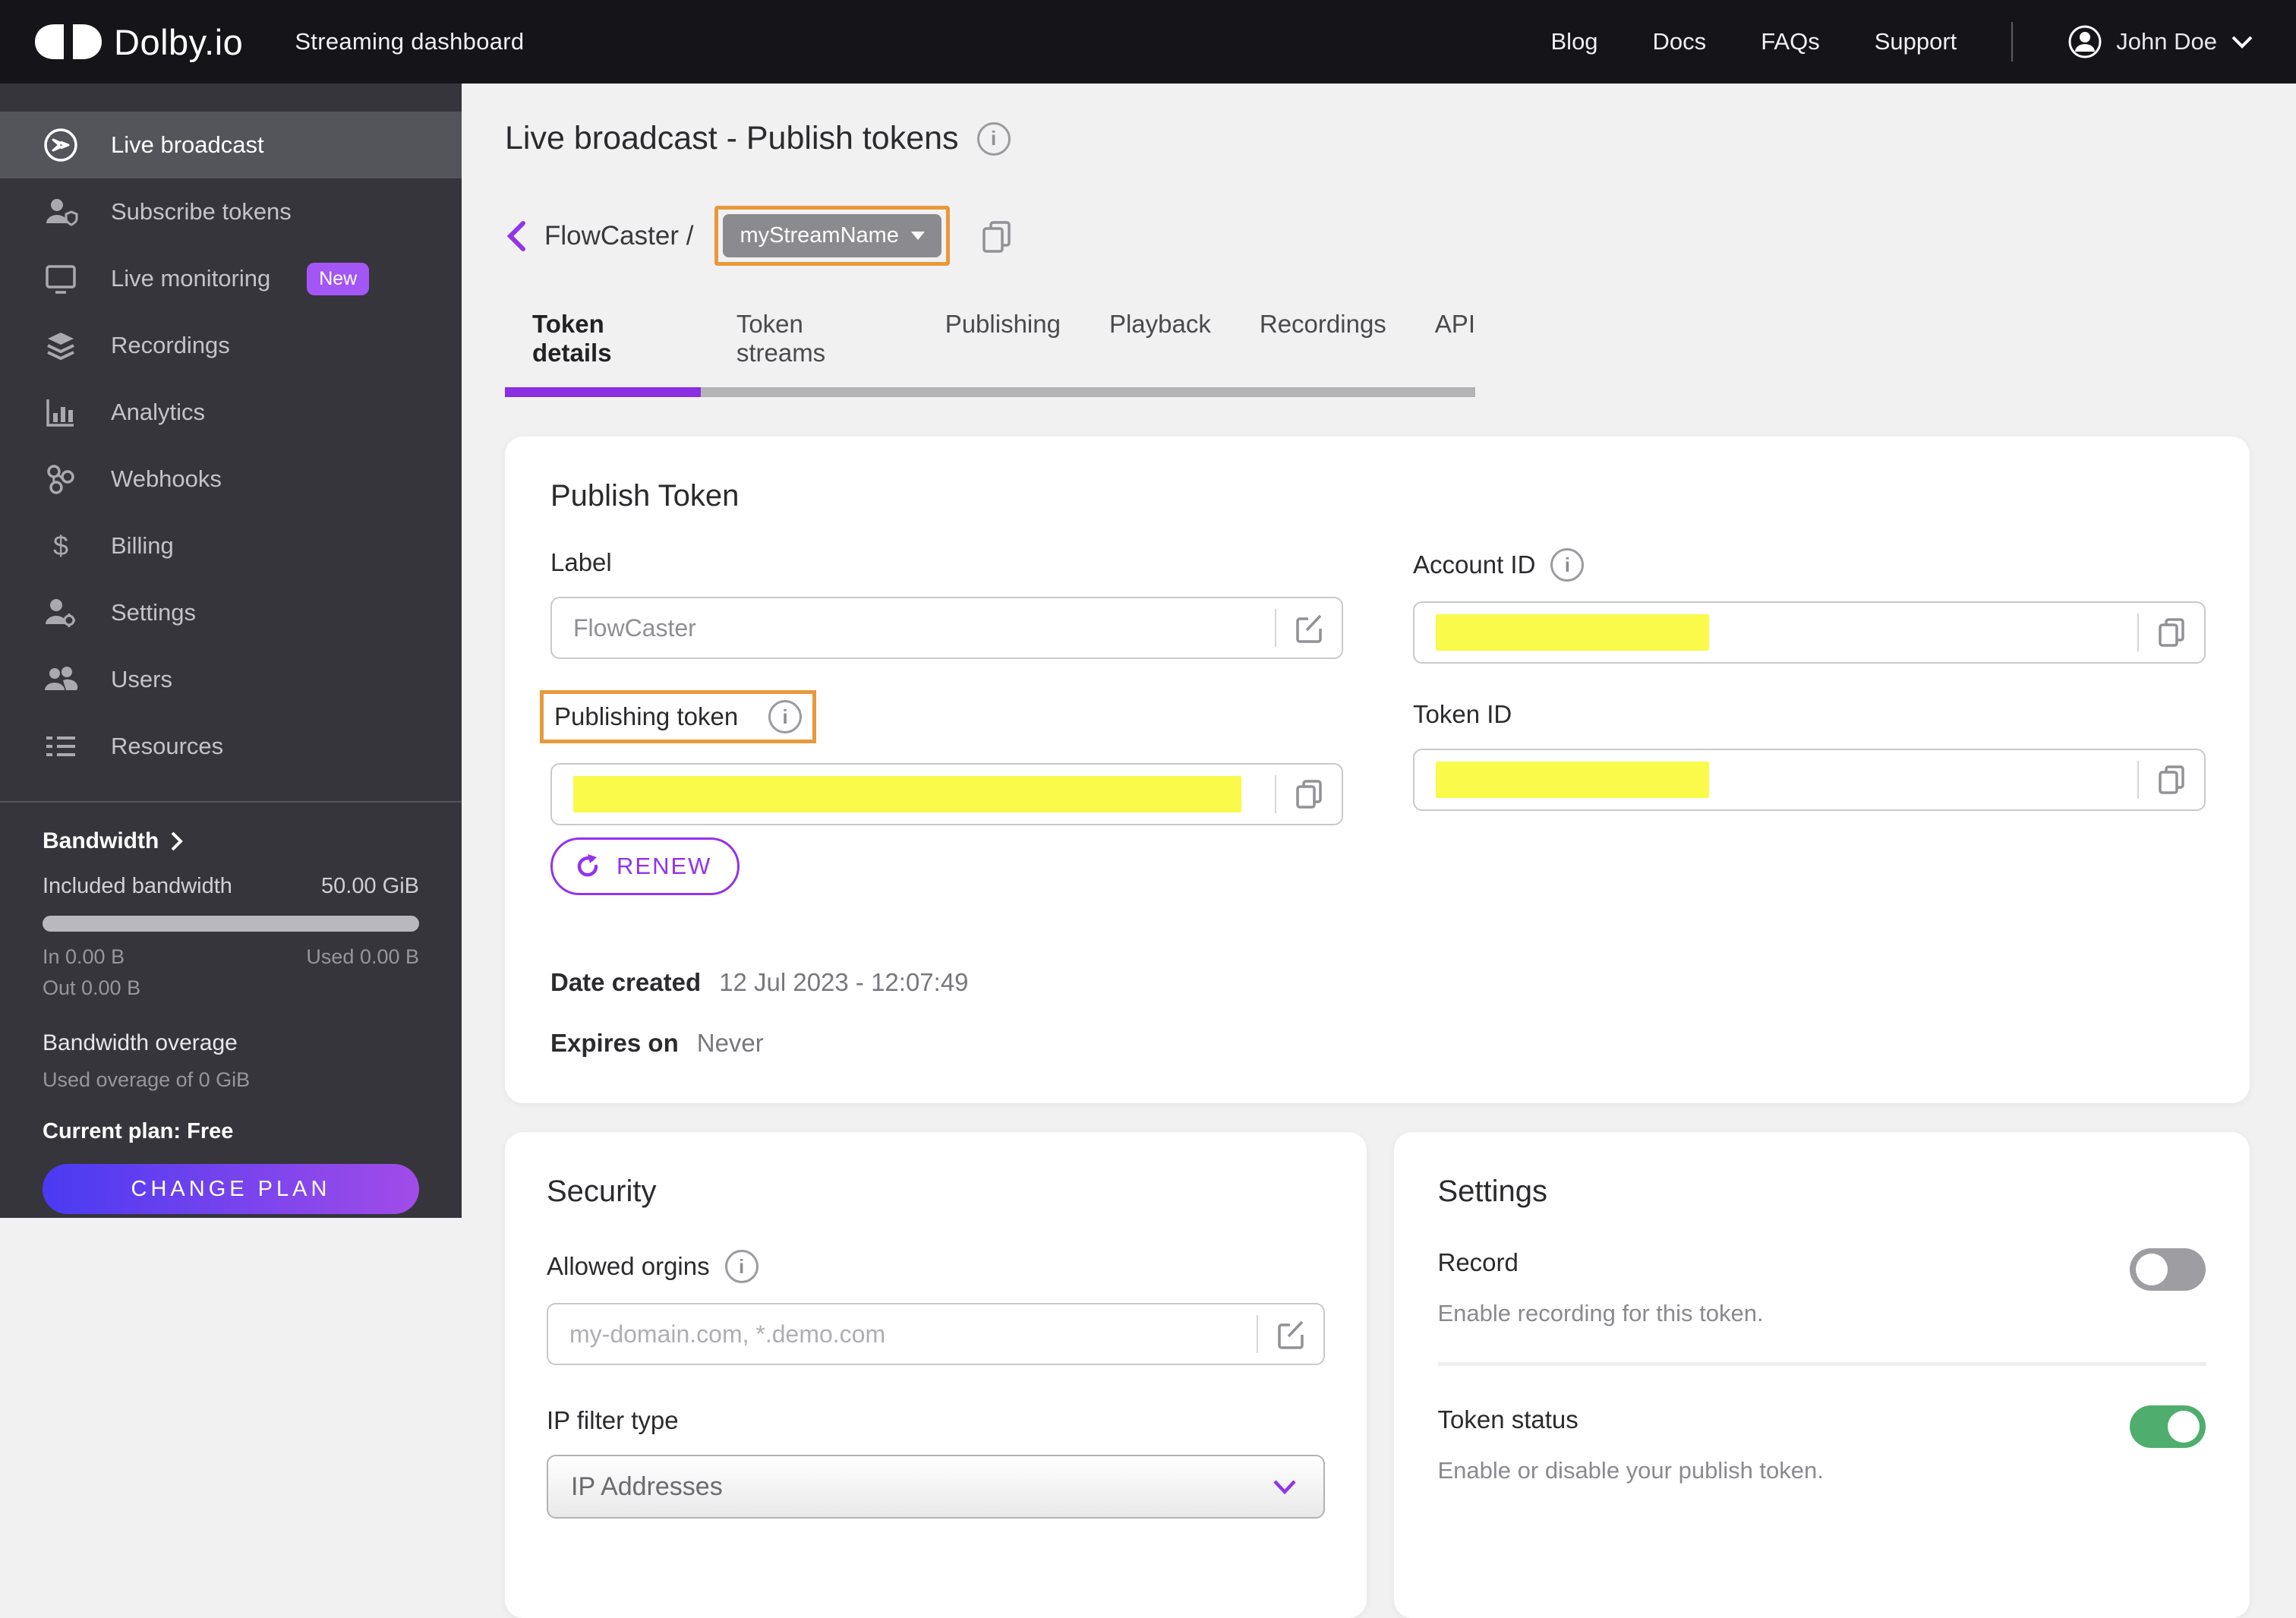 The width and height of the screenshot is (2296, 1618). I want to click on bandwidth-used: Used 0.00 B, so click(362, 956).